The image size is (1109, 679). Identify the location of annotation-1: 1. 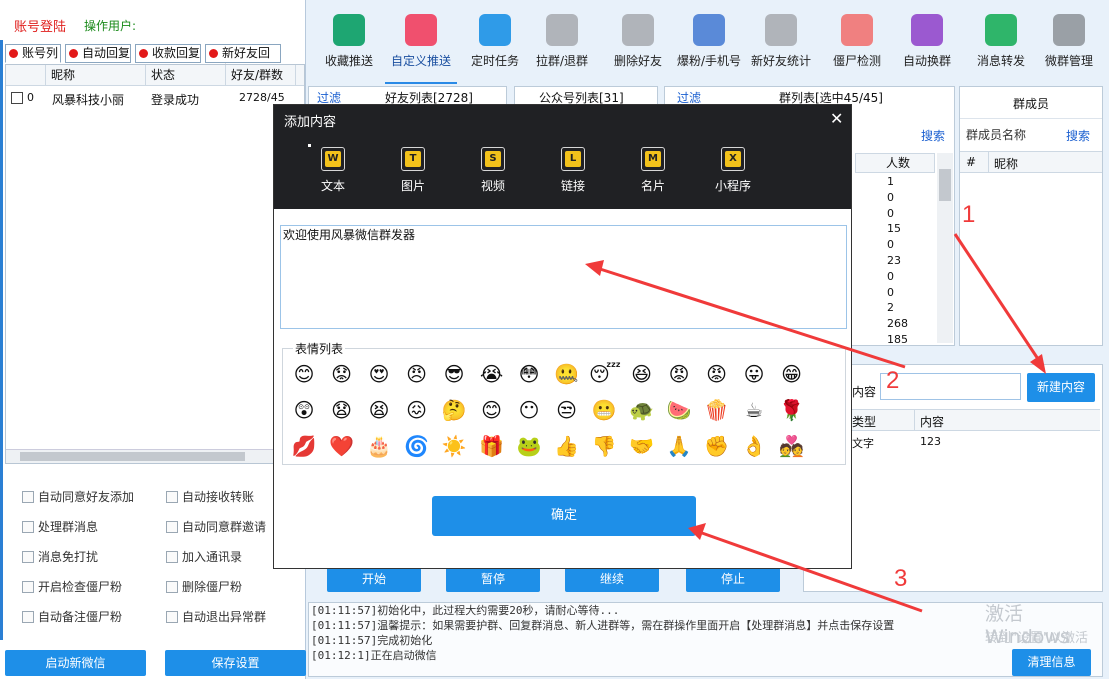
(968, 214).